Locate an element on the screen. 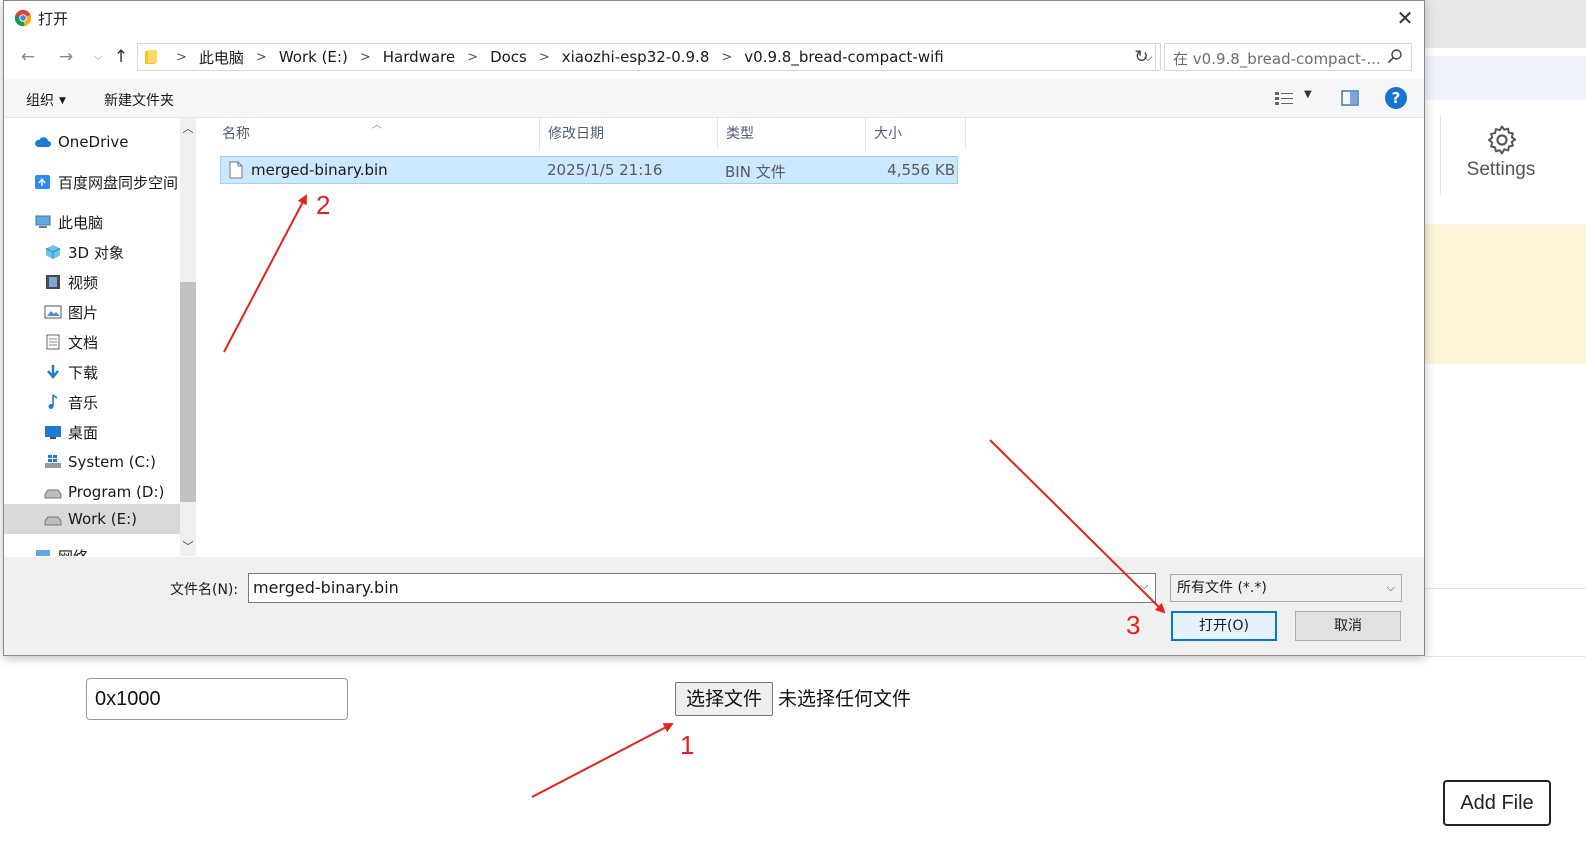 This screenshot has height=864, width=1586. sort-ascending-icon: ︿ is located at coordinates (377, 125).